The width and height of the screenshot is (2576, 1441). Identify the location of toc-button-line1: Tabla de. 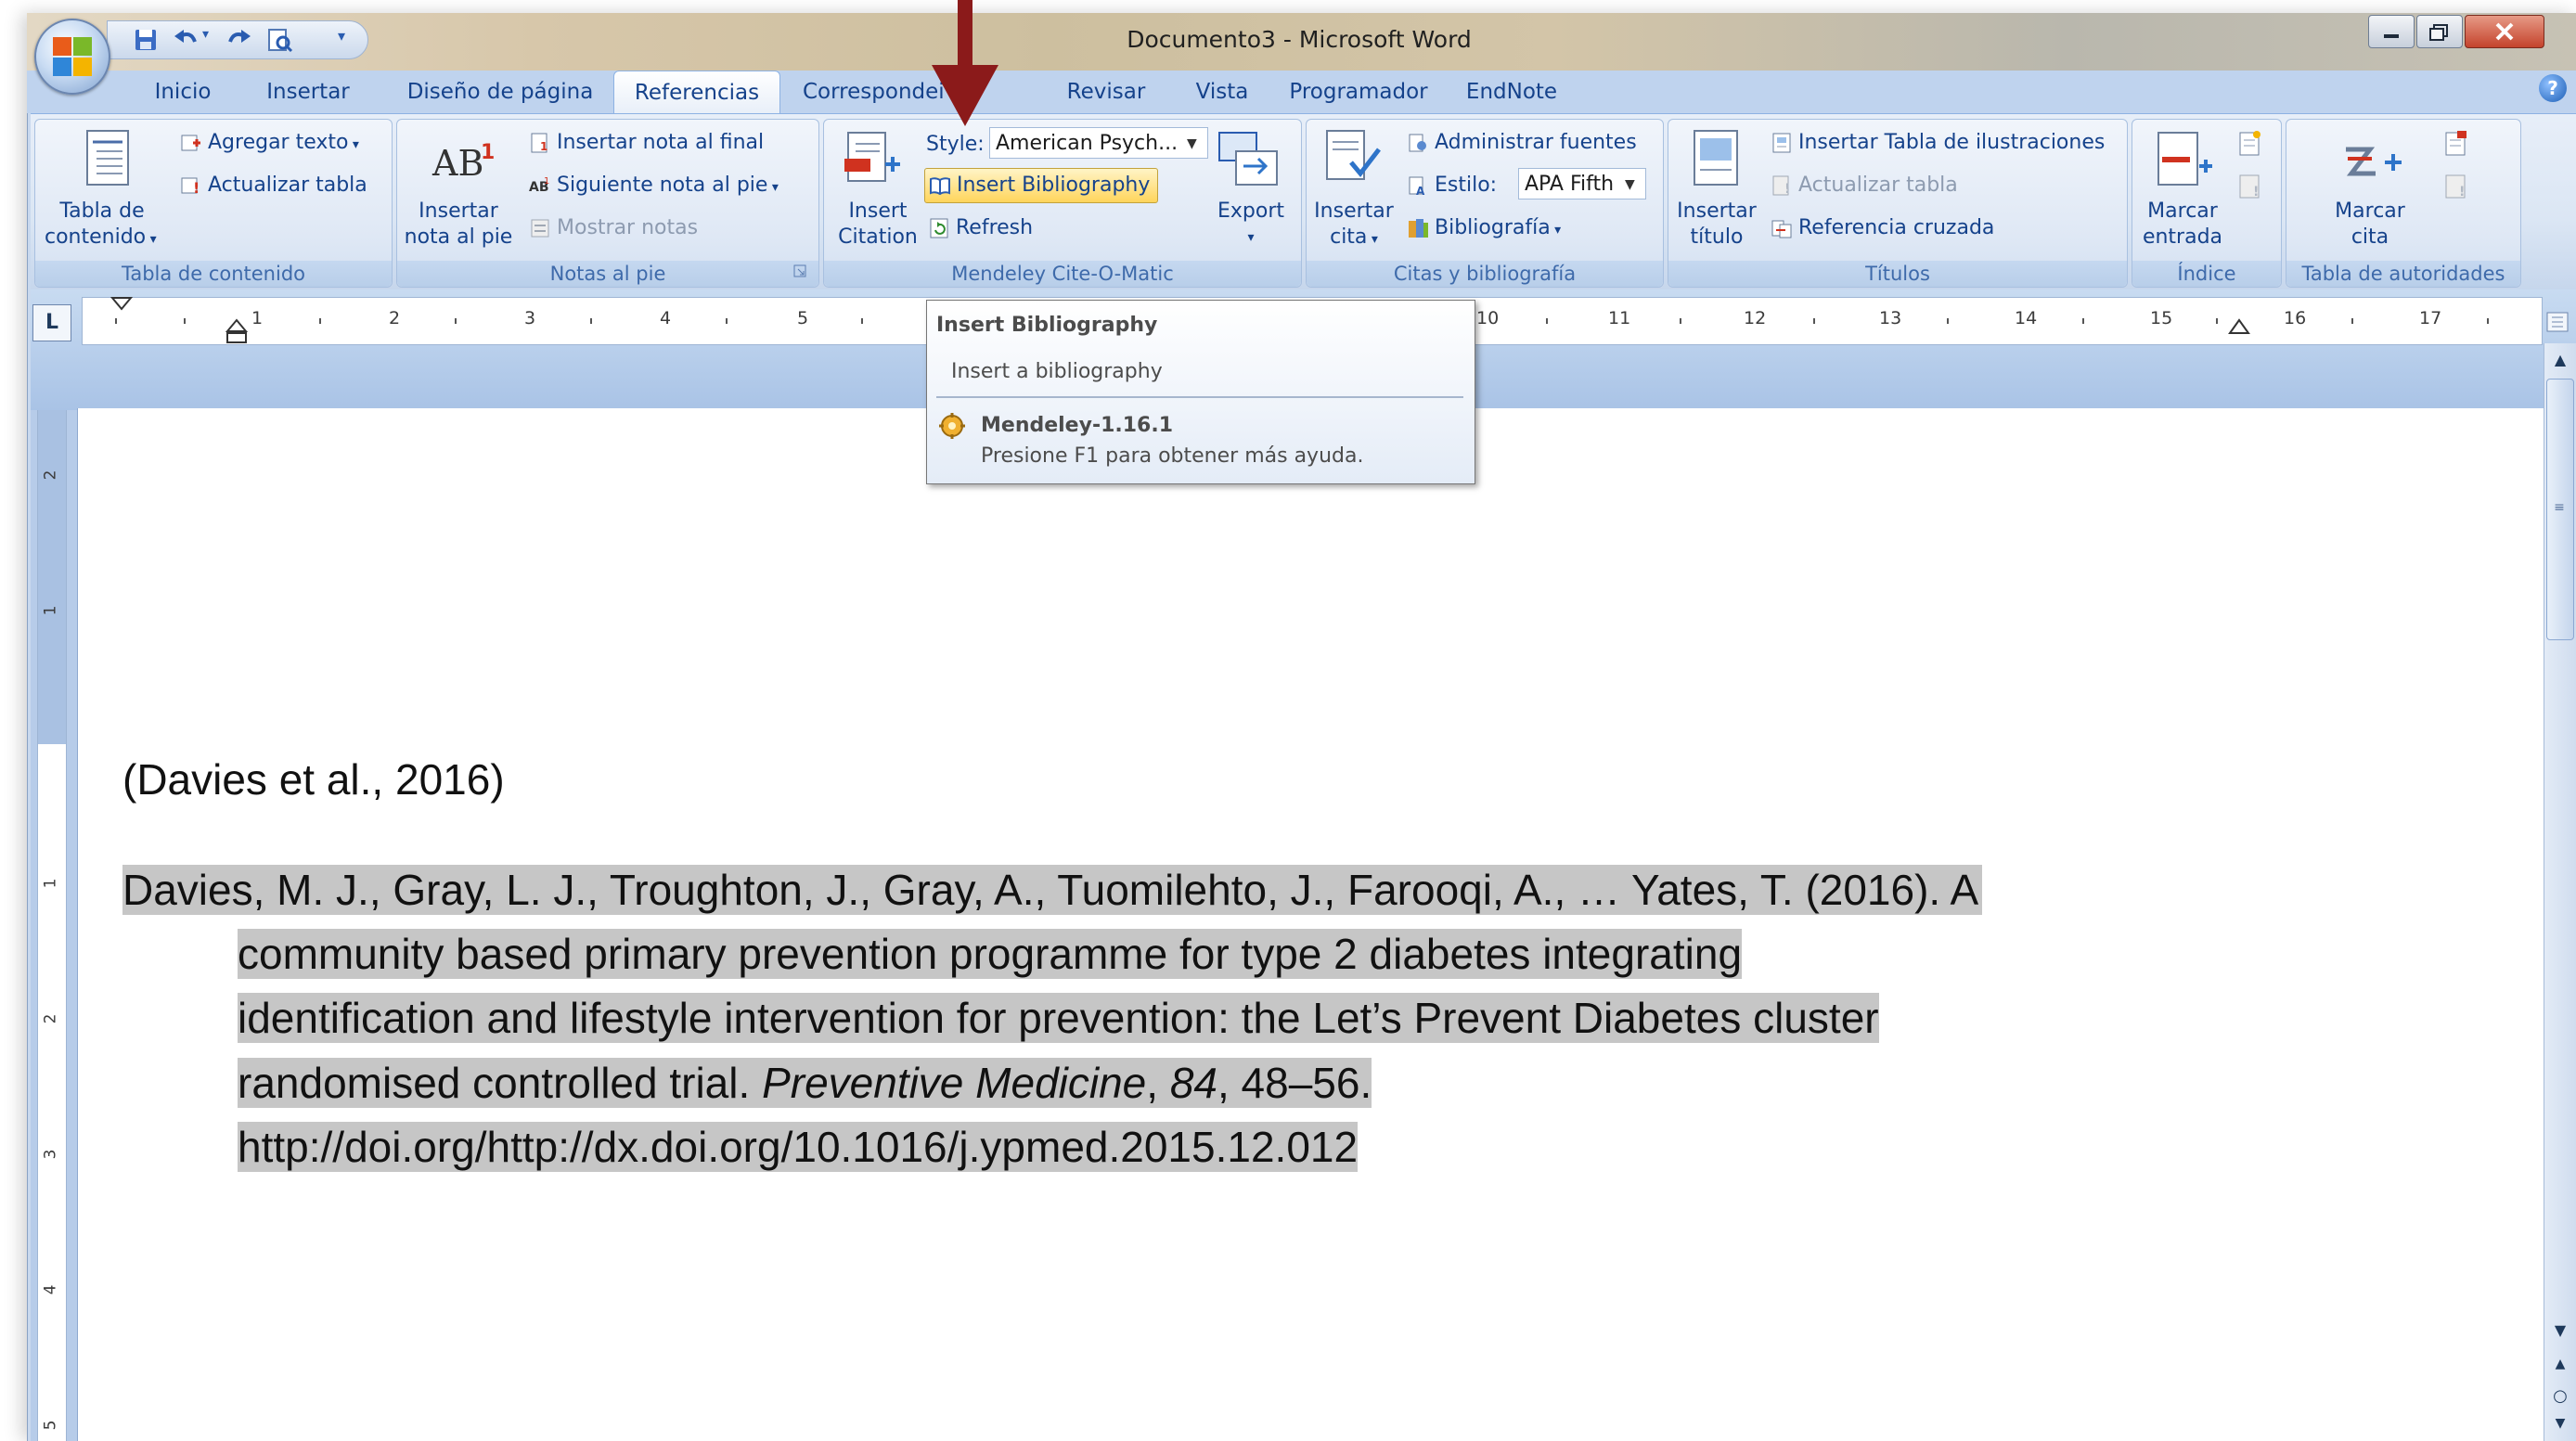
(102, 211).